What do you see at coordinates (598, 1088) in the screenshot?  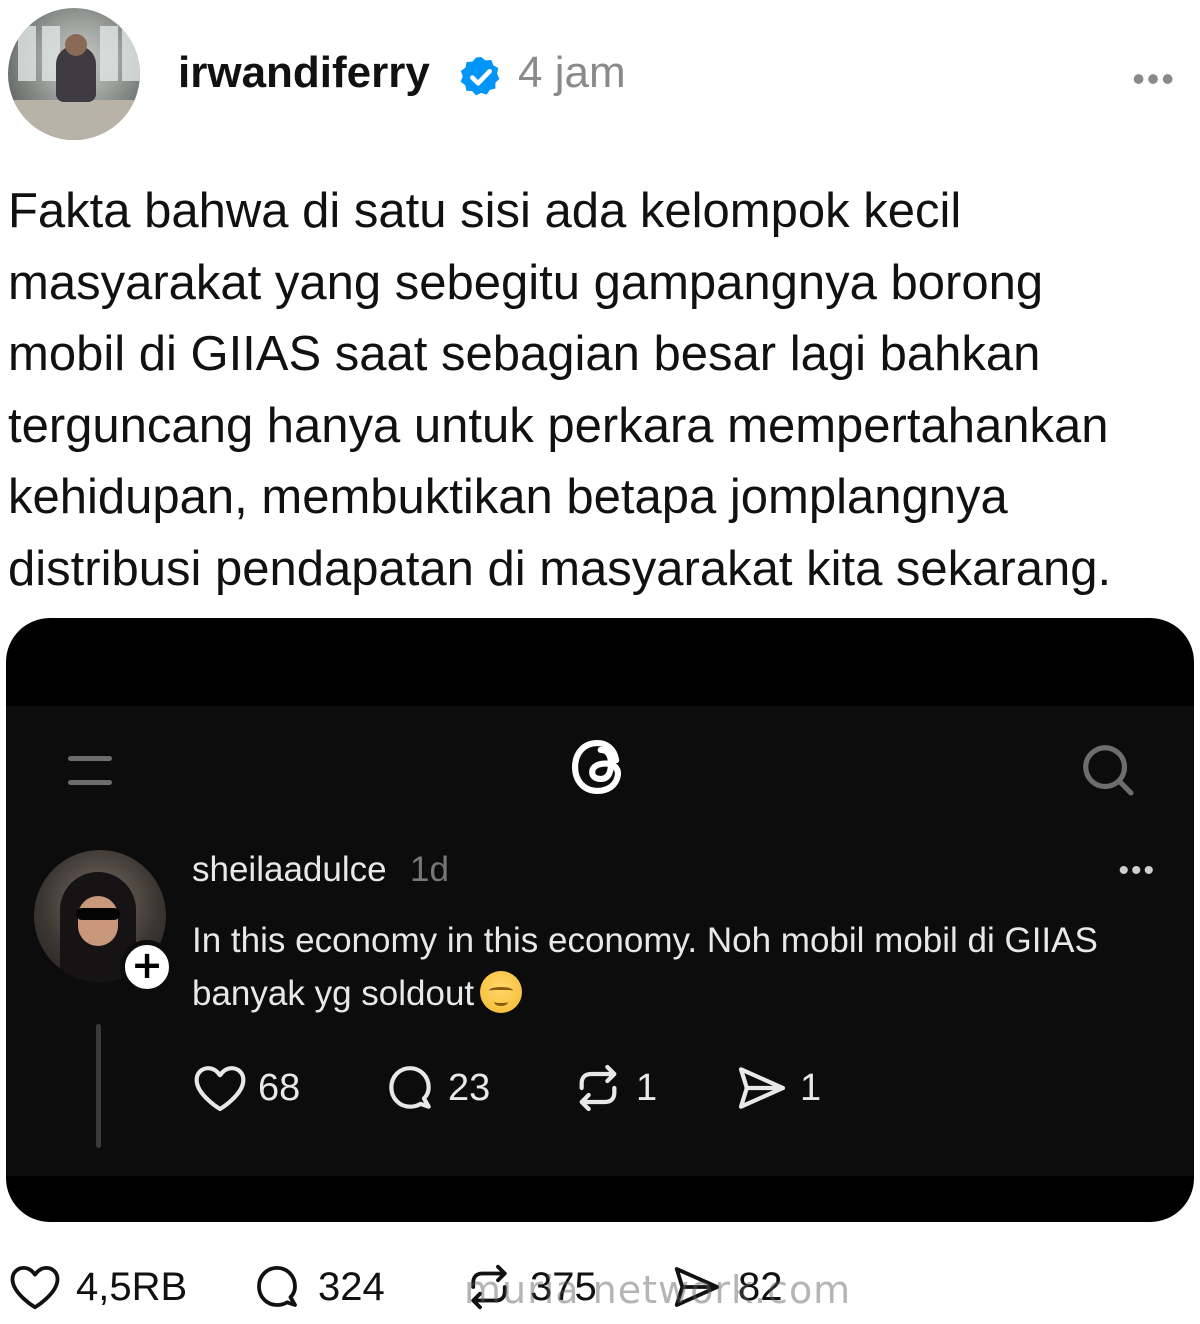 I see `repost-icon` at bounding box center [598, 1088].